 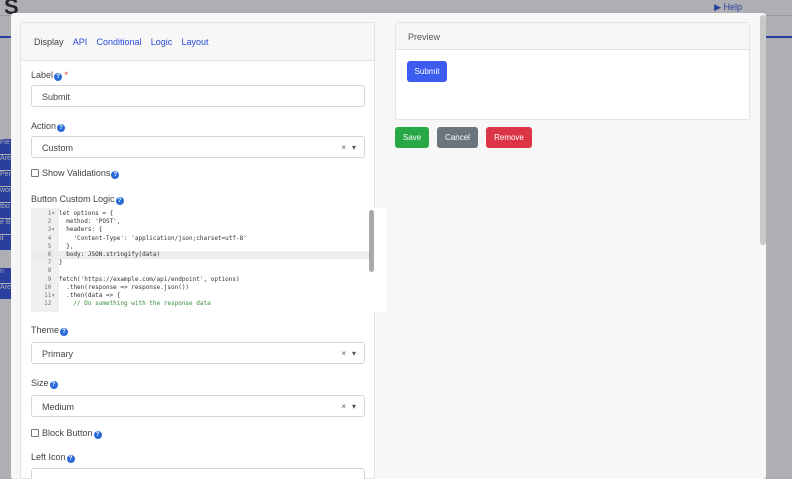 What do you see at coordinates (58, 407) in the screenshot?
I see `size-select-value: Medium` at bounding box center [58, 407].